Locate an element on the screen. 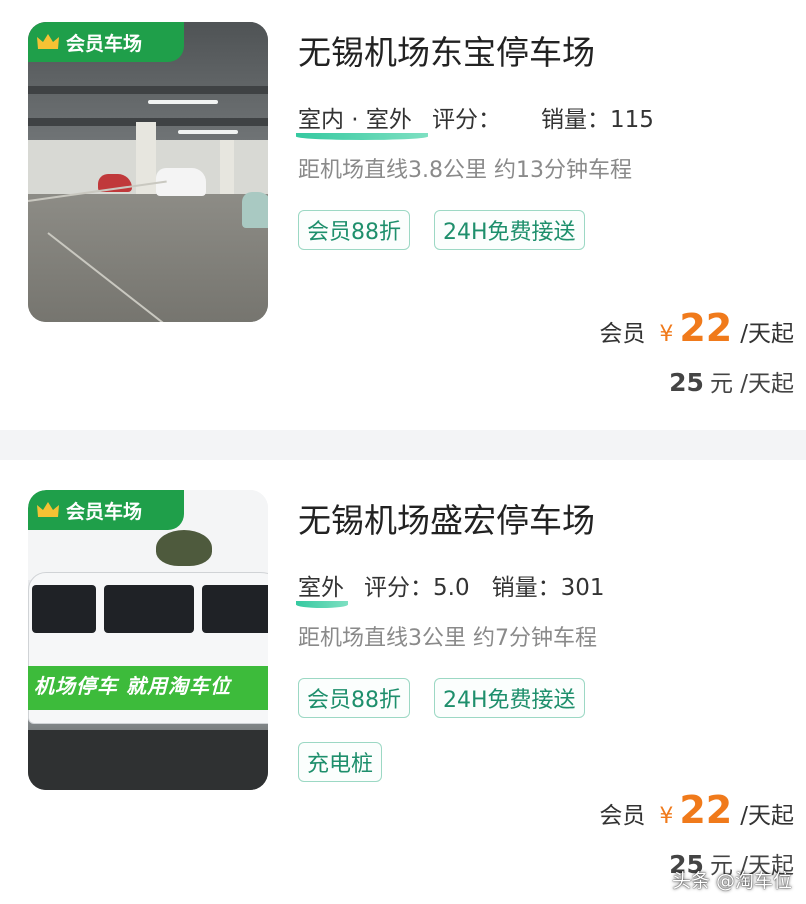 The height and width of the screenshot is (904, 806). rating-value: 5.0 is located at coordinates (451, 588).